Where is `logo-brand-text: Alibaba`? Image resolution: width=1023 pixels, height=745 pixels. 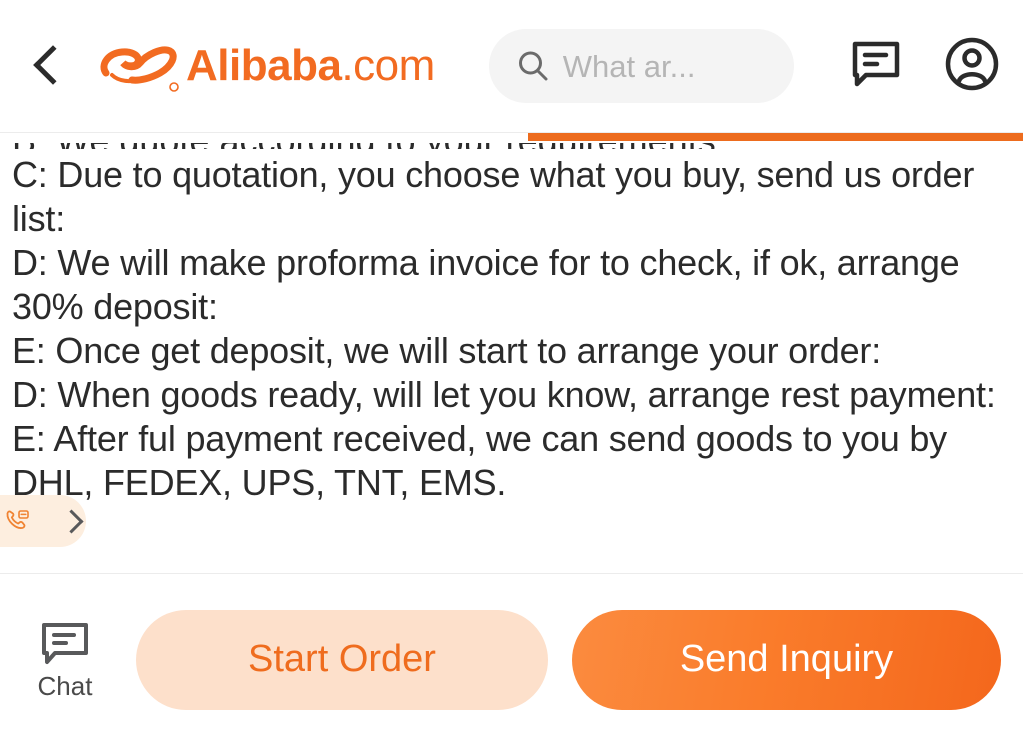 logo-brand-text: Alibaba is located at coordinates (264, 65).